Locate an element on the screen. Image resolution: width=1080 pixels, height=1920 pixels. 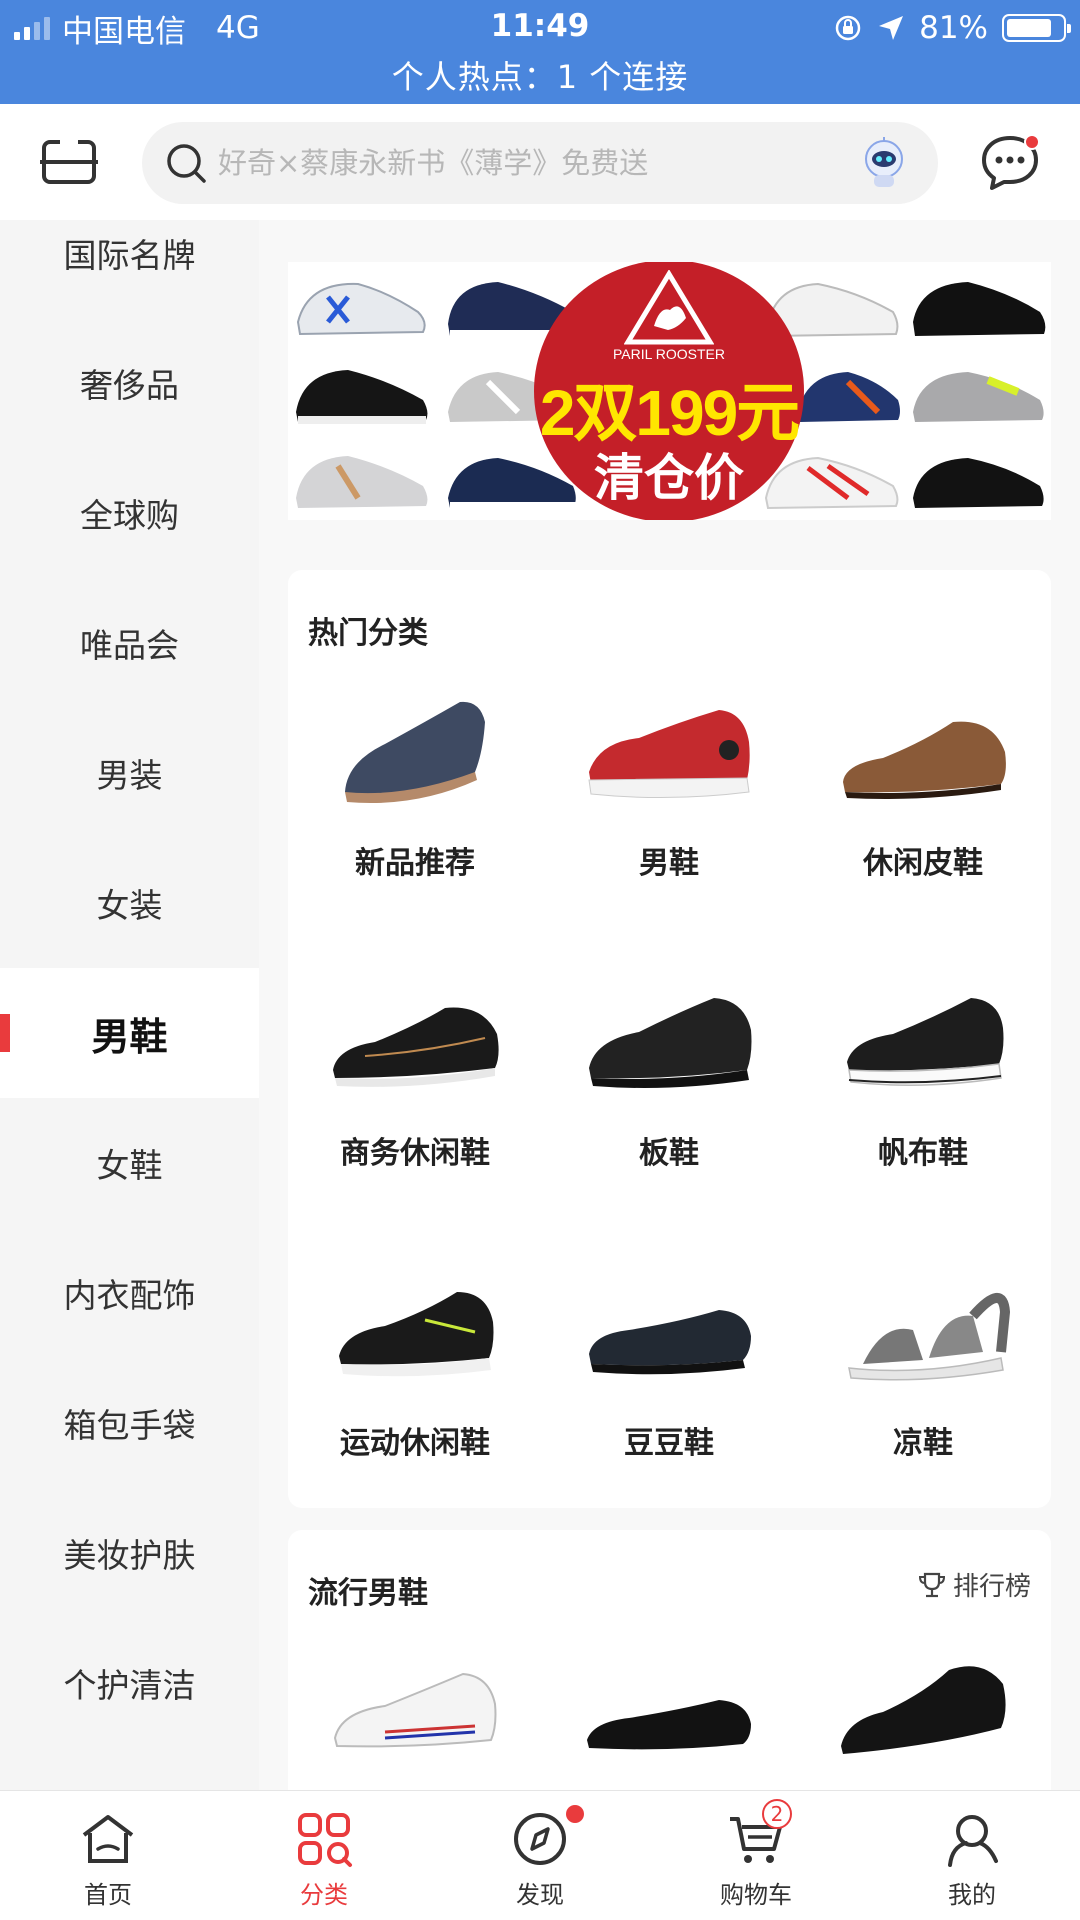
battery-percent: 81% is located at coordinates (953, 28).